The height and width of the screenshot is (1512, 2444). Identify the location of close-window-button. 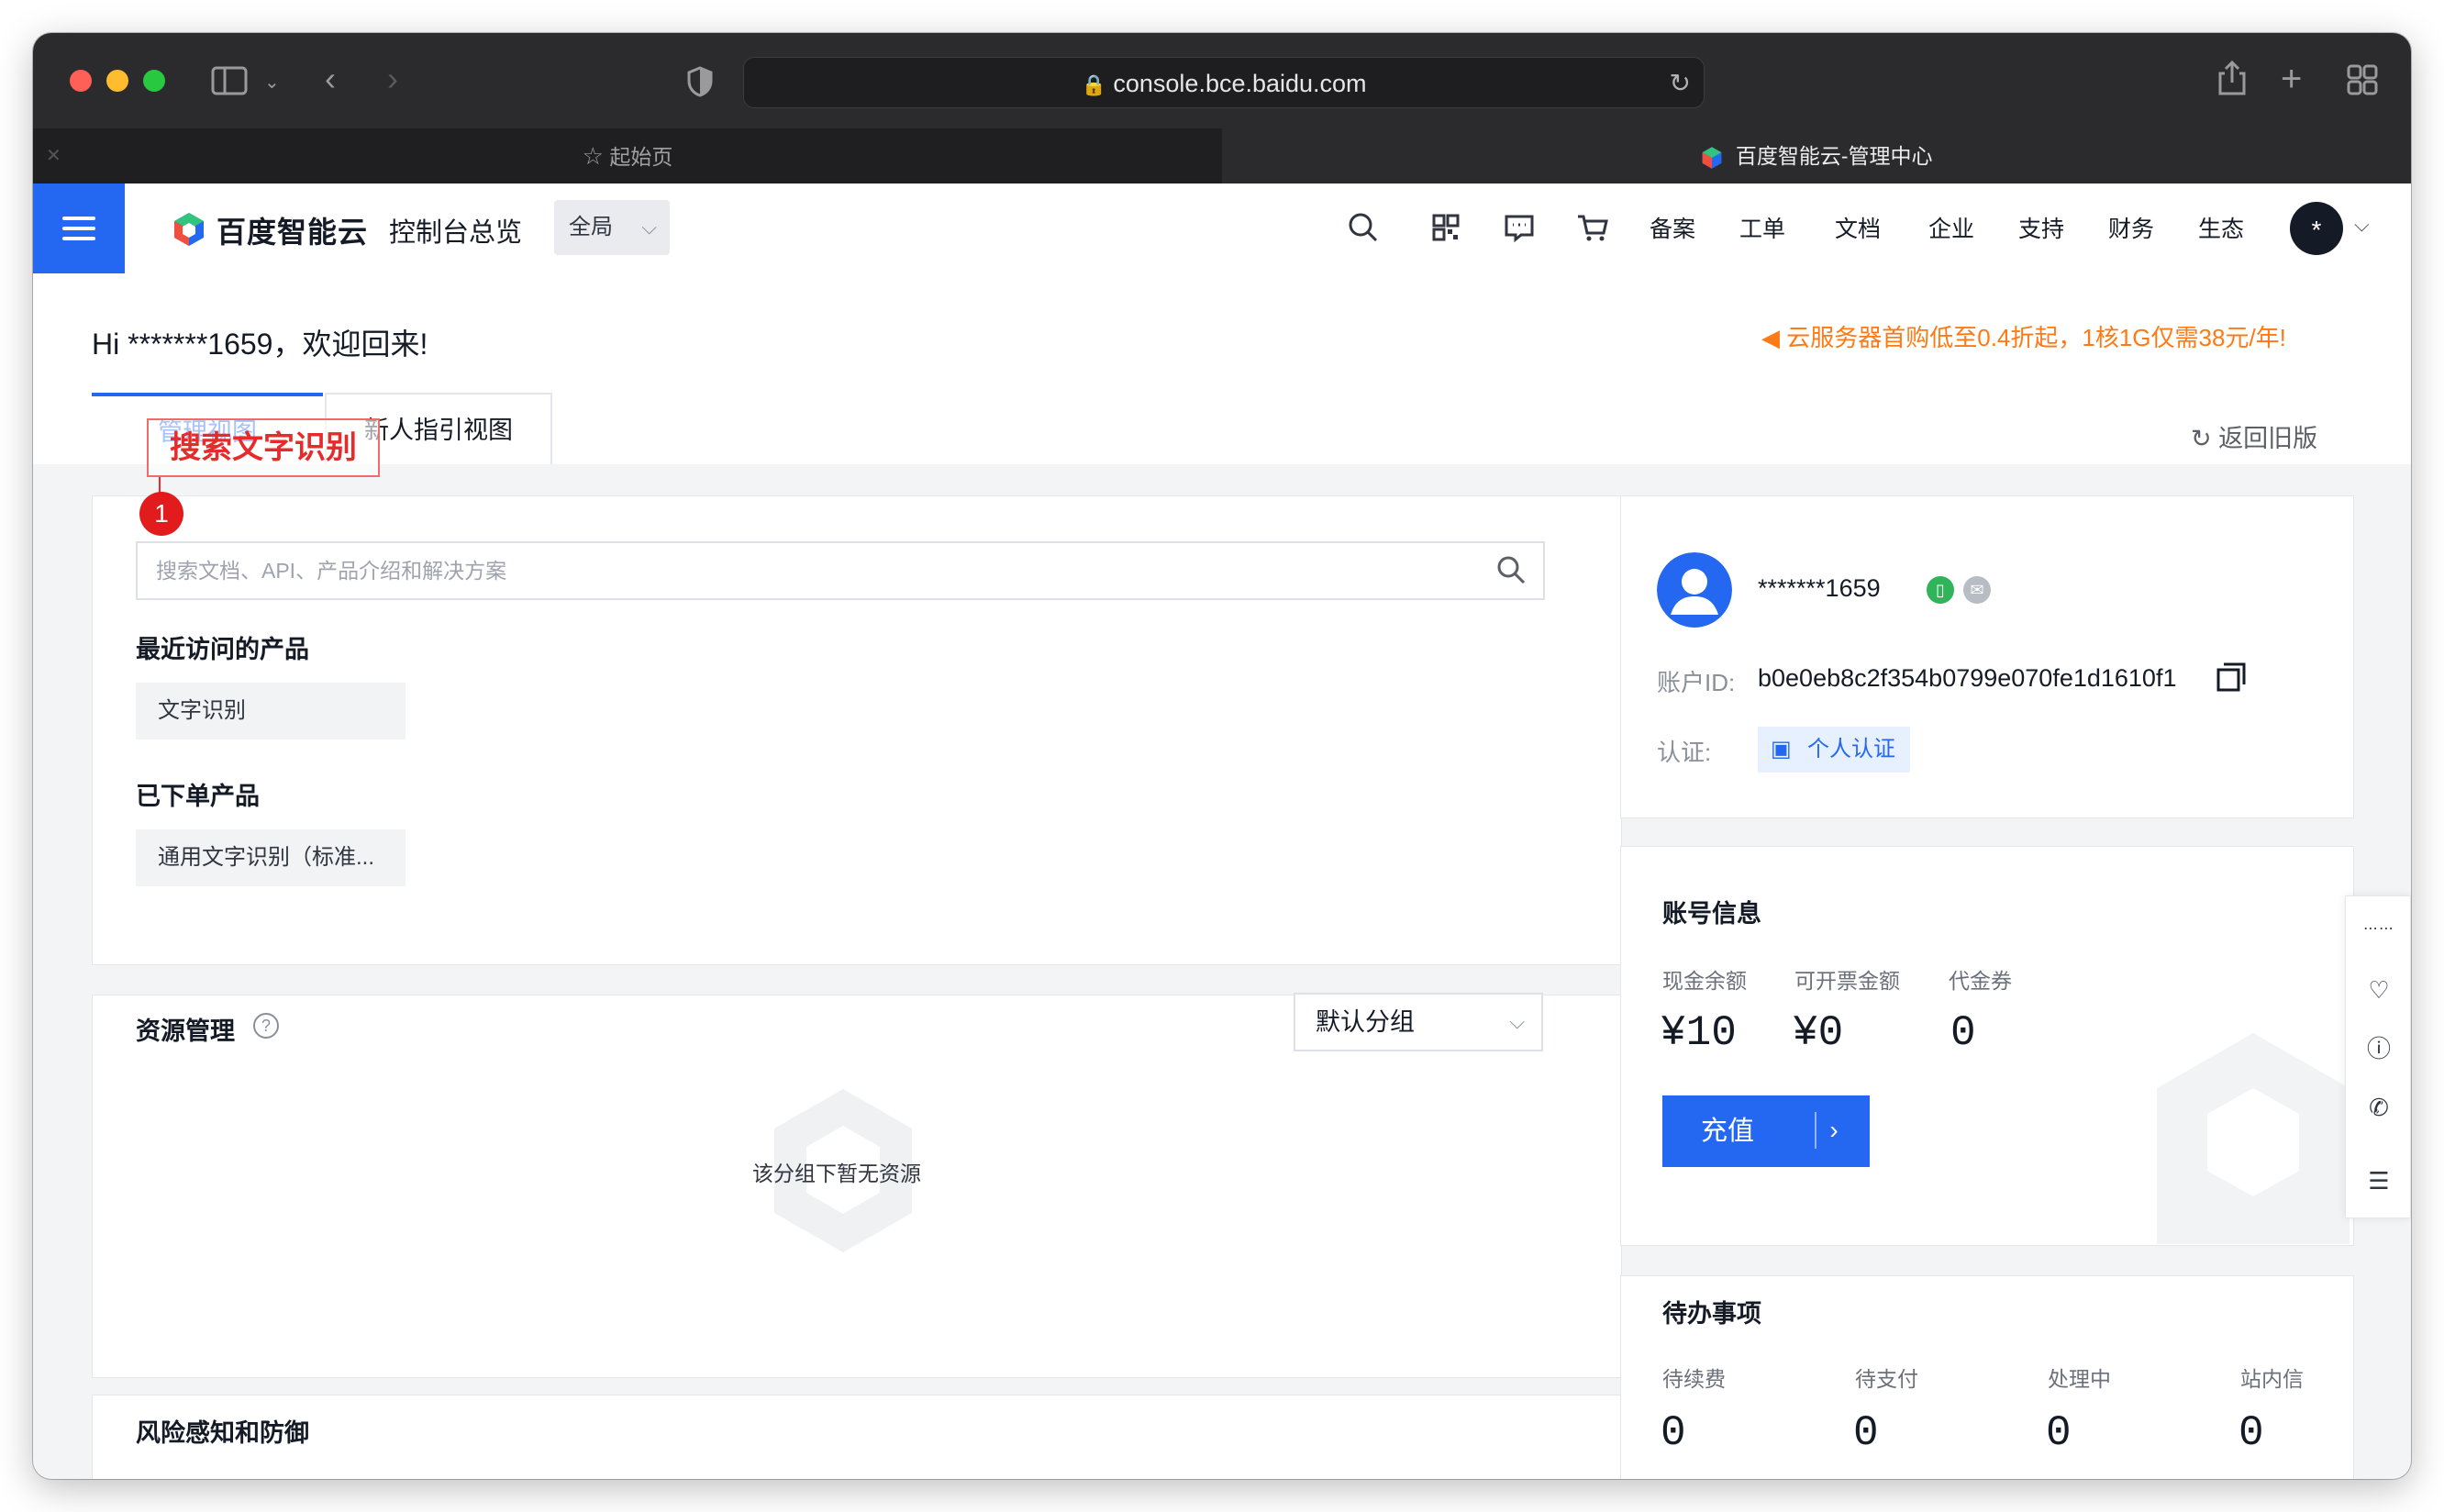
(81, 81).